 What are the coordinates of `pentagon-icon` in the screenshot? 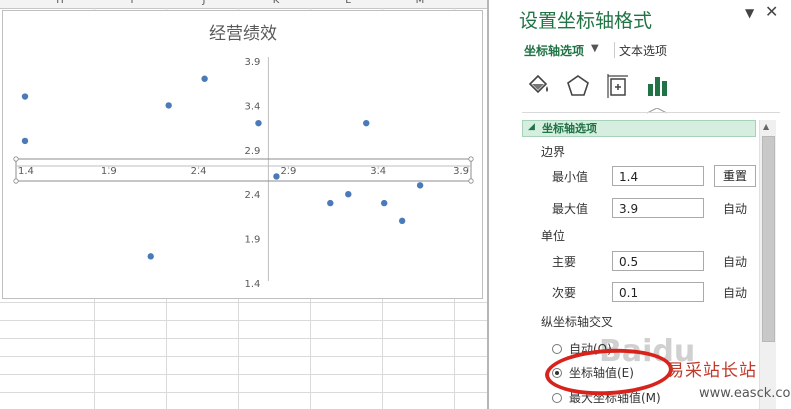 It's located at (578, 86).